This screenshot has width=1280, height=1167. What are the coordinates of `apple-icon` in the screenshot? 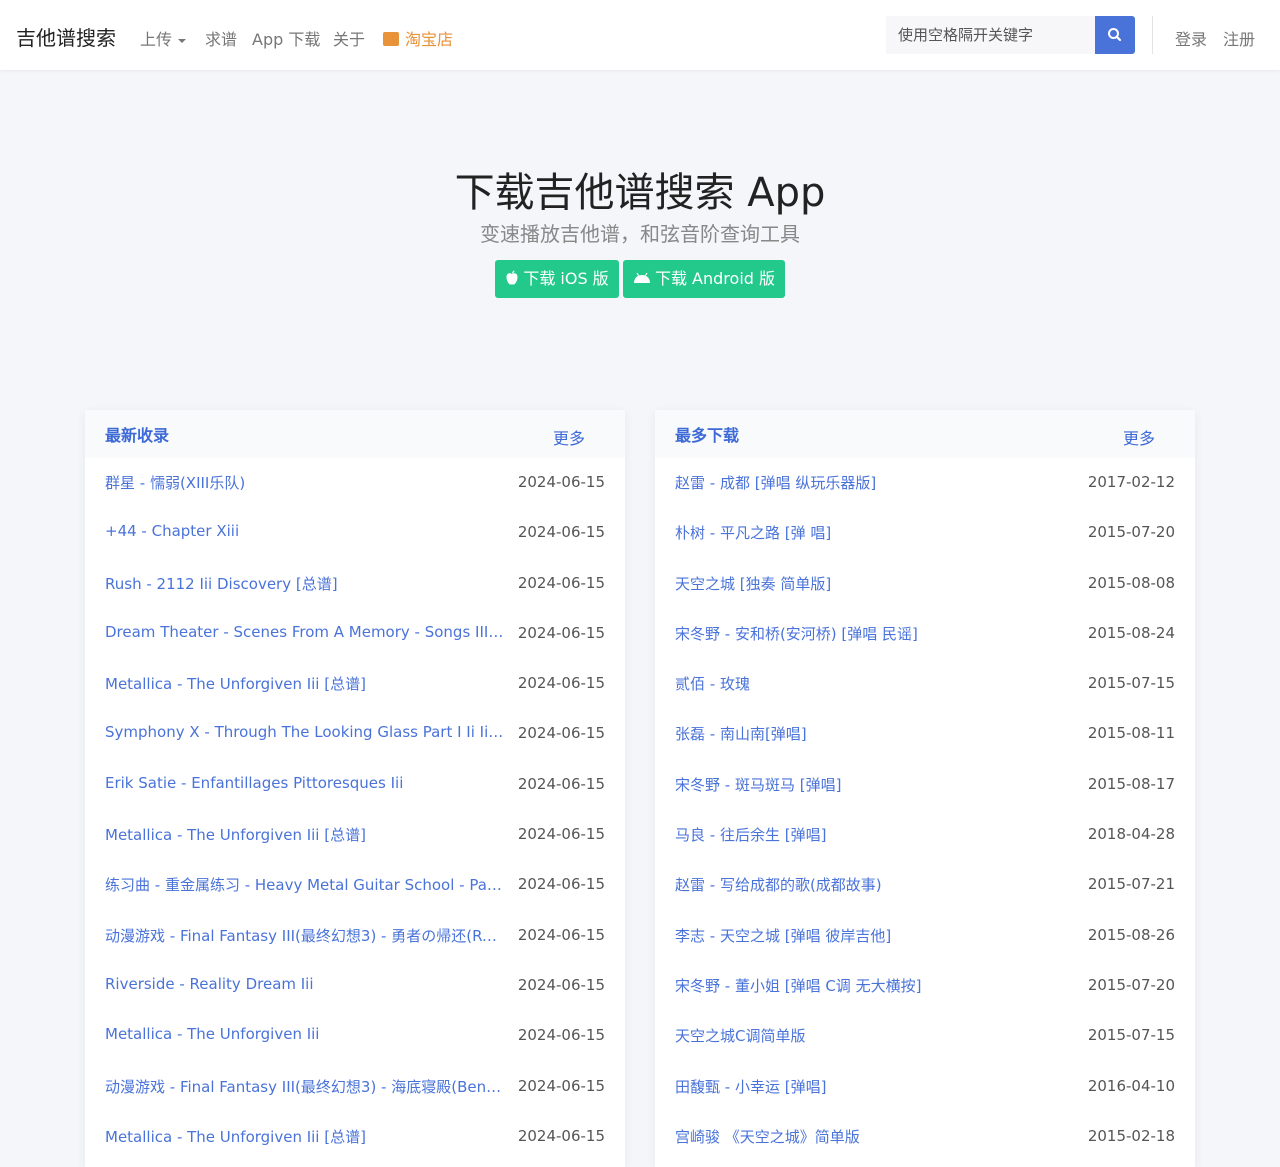 It's located at (512, 277).